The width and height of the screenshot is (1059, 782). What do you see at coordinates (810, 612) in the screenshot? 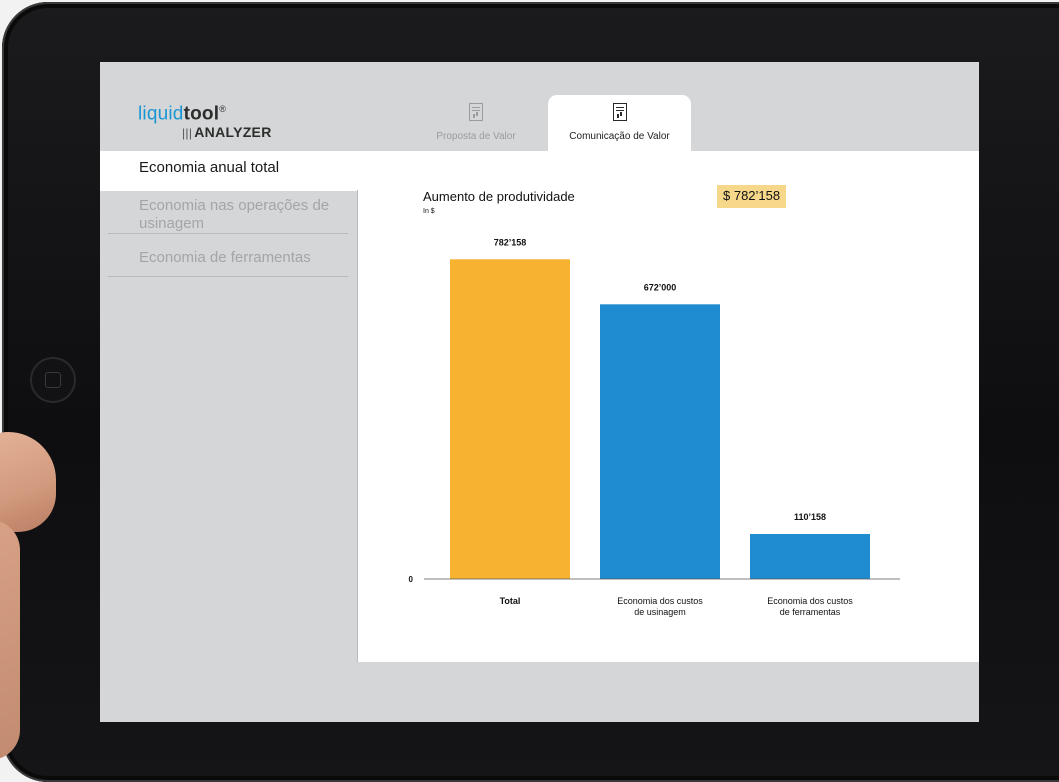
I see `category-label-2-line-1: de ferramentas` at bounding box center [810, 612].